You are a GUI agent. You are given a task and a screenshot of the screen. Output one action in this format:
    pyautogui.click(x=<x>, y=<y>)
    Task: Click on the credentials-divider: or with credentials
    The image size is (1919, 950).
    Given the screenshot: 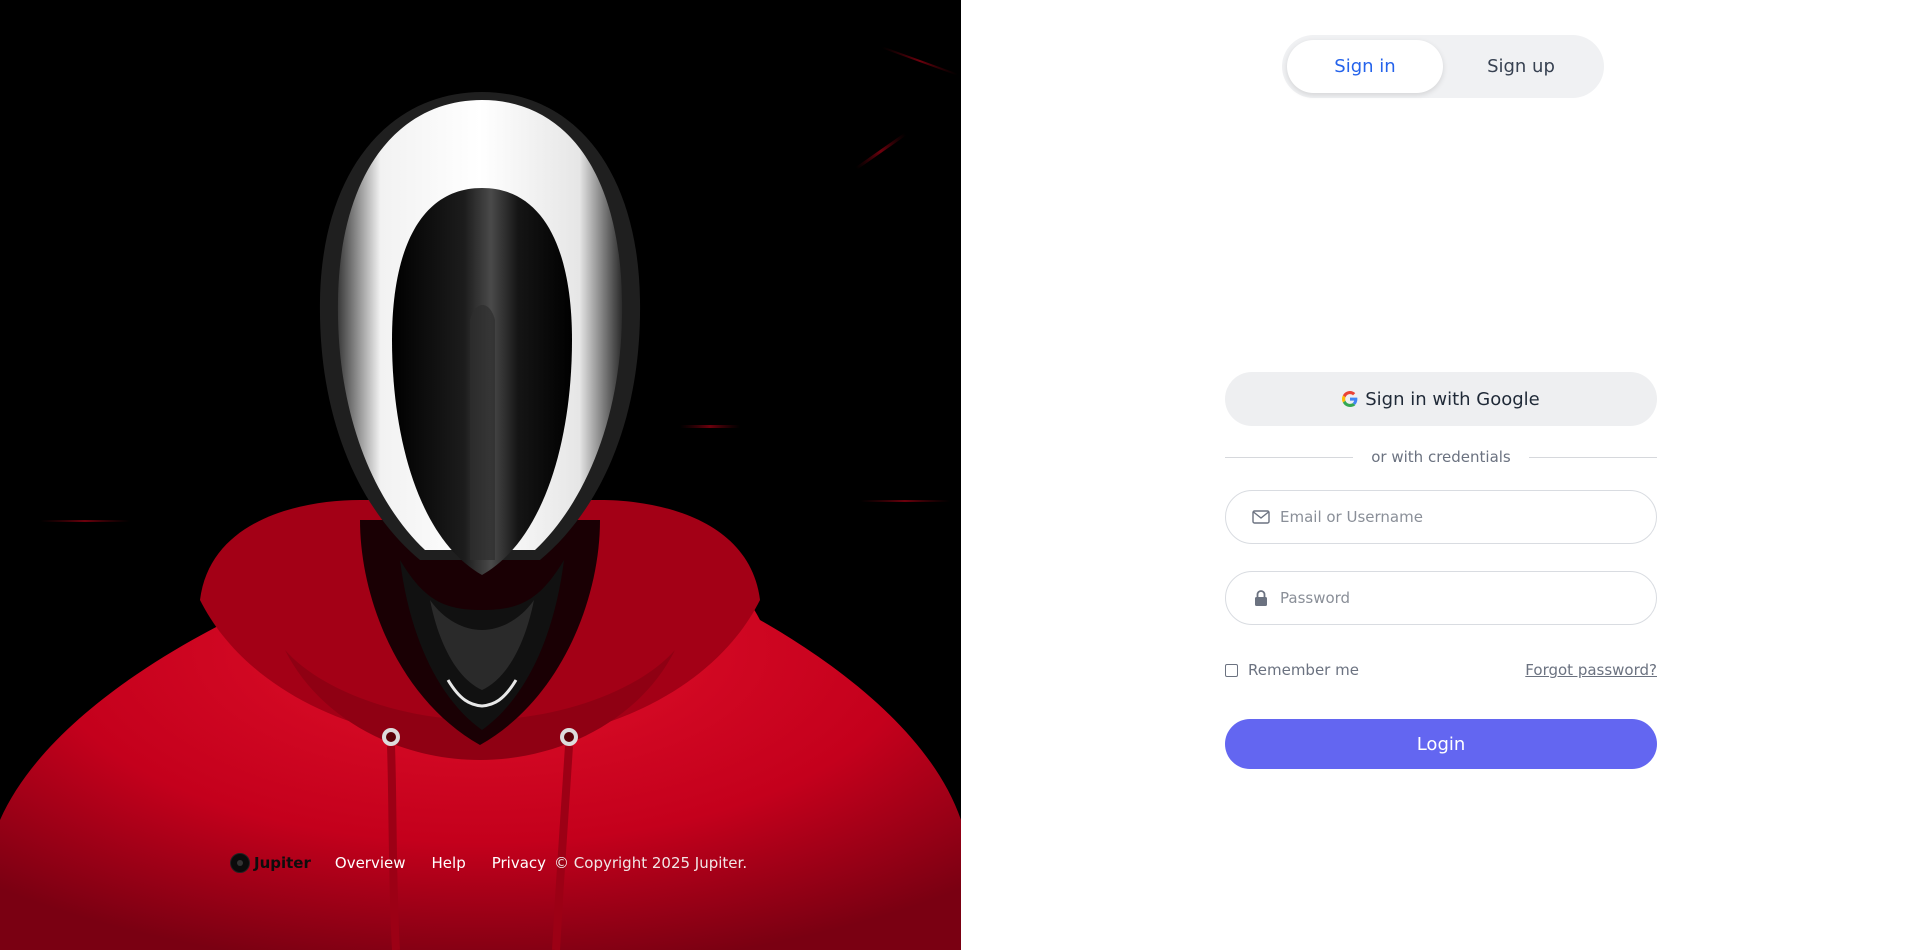 What is the action you would take?
    pyautogui.click(x=1441, y=457)
    